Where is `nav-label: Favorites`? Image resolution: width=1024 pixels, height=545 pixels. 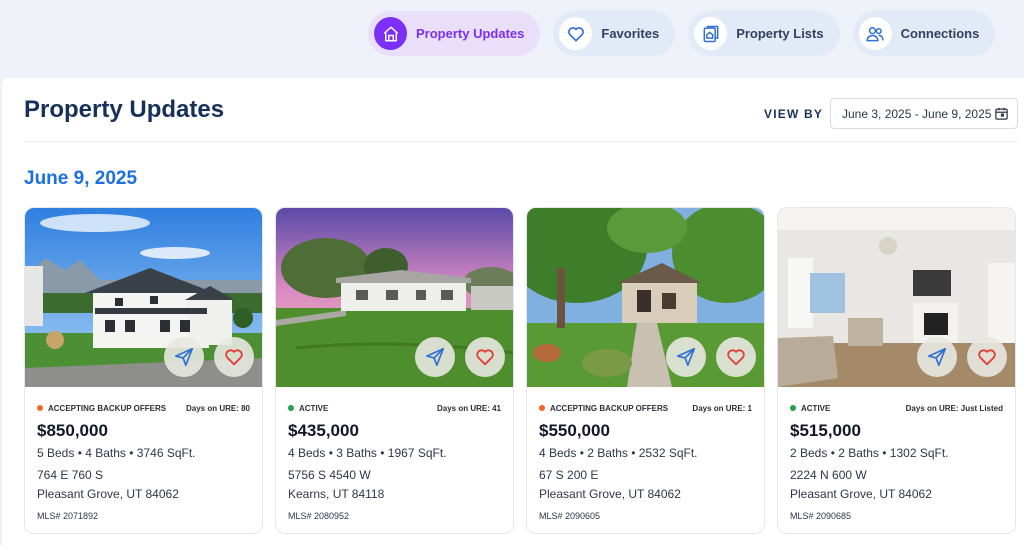 nav-label: Favorites is located at coordinates (630, 33).